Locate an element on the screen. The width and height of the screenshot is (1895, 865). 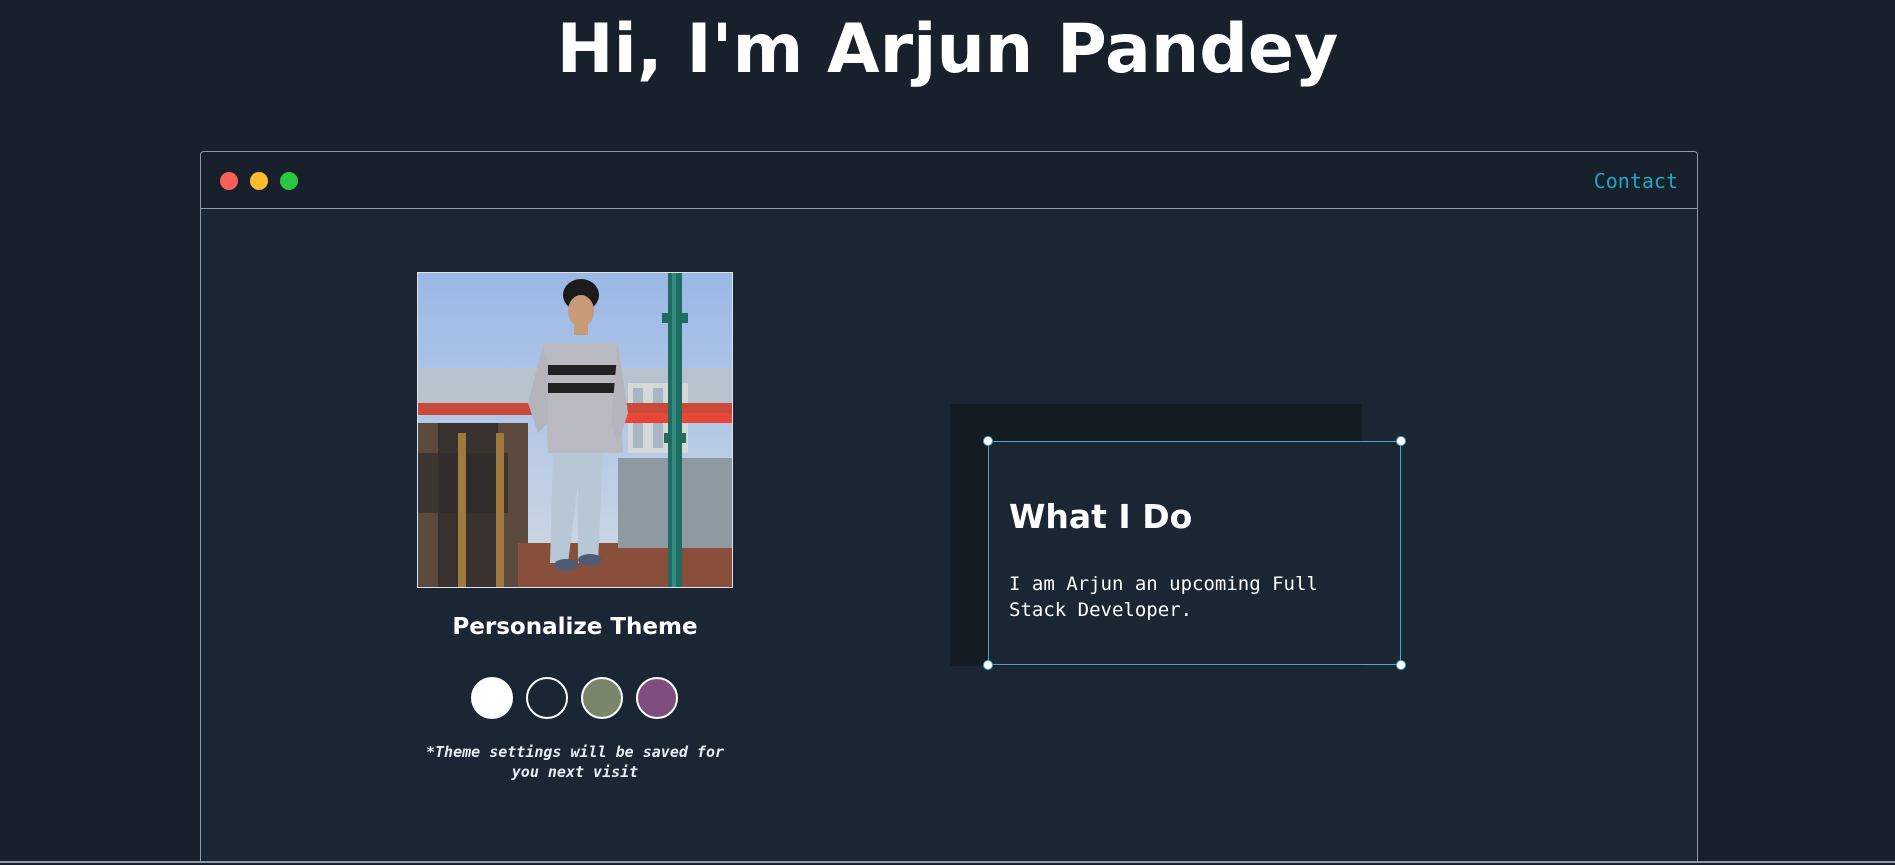
theme-swatch-dark is located at coordinates (547, 698).